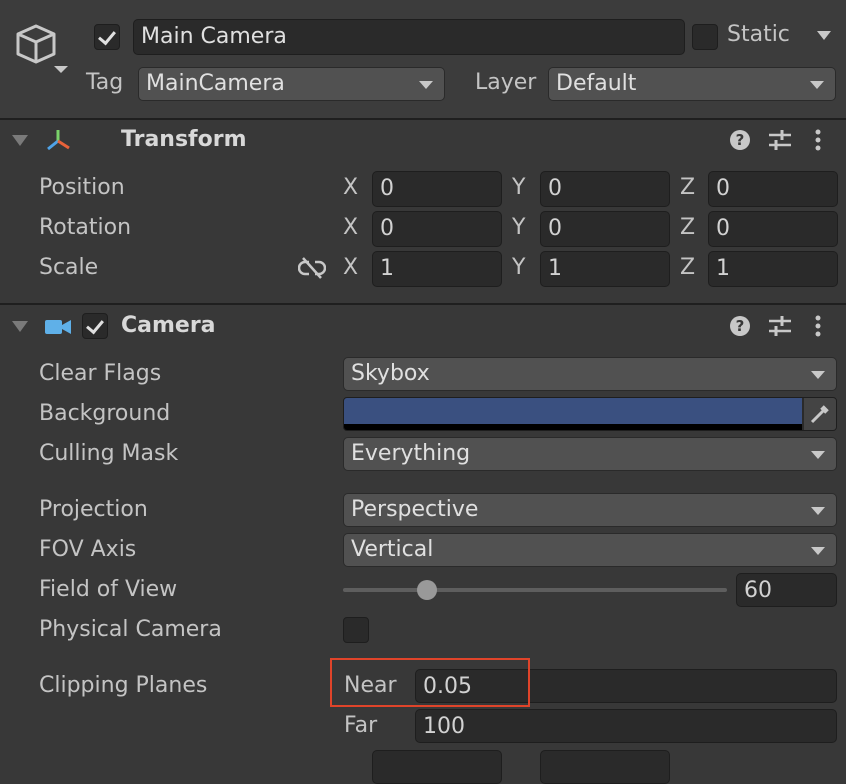 This screenshot has width=846, height=784. Describe the element at coordinates (437, 189) in the screenshot. I see `position-x-input: 0` at that location.